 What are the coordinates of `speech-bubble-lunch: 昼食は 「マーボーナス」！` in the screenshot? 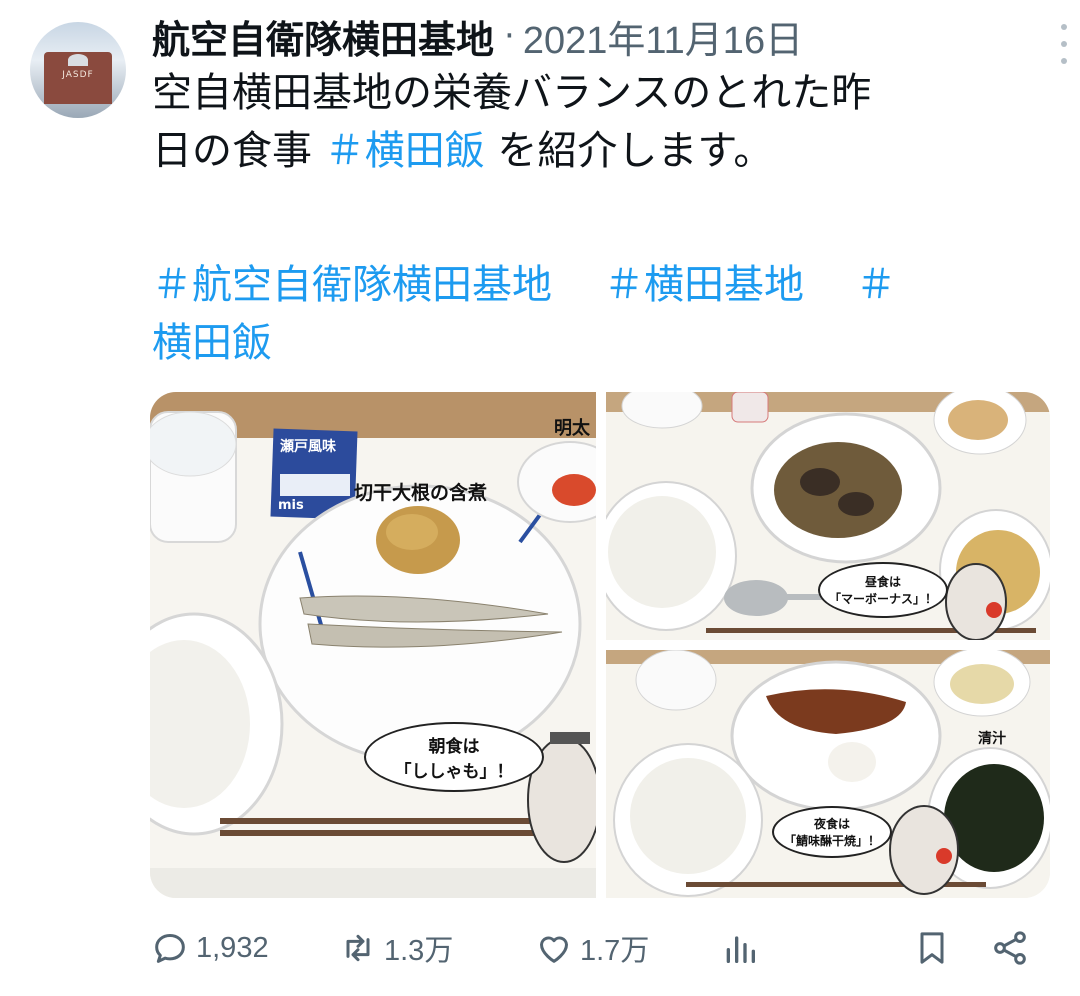 It's located at (883, 590).